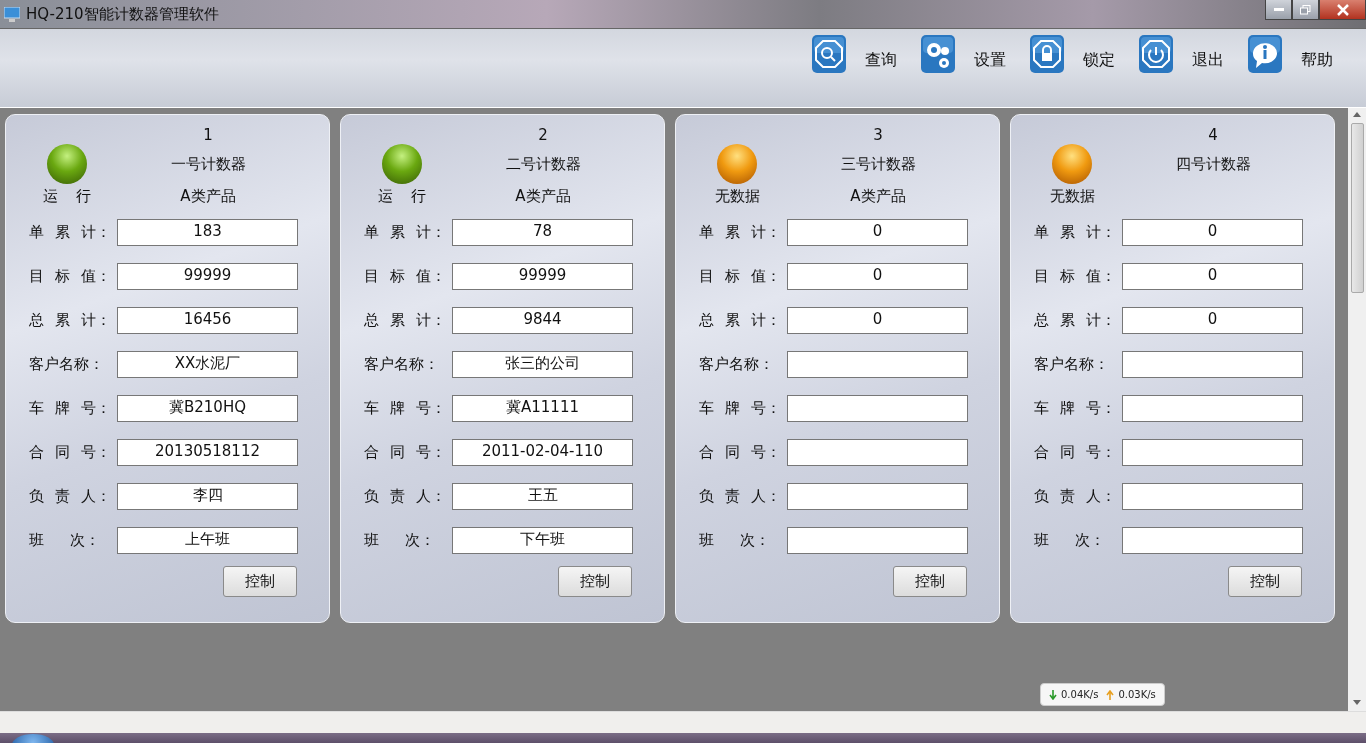 This screenshot has height=743, width=1366. Describe the element at coordinates (1357, 208) in the screenshot. I see `scroll-thumb` at that location.